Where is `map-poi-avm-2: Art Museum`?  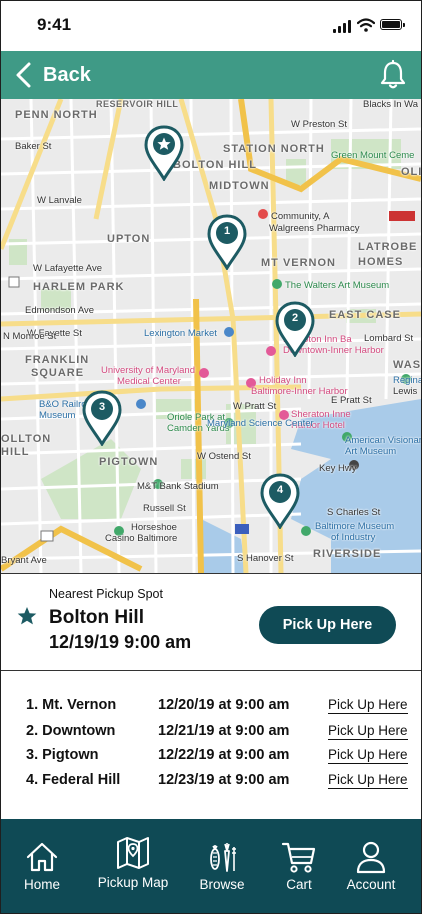
map-poi-avm-2: Art Museum is located at coordinates (371, 451).